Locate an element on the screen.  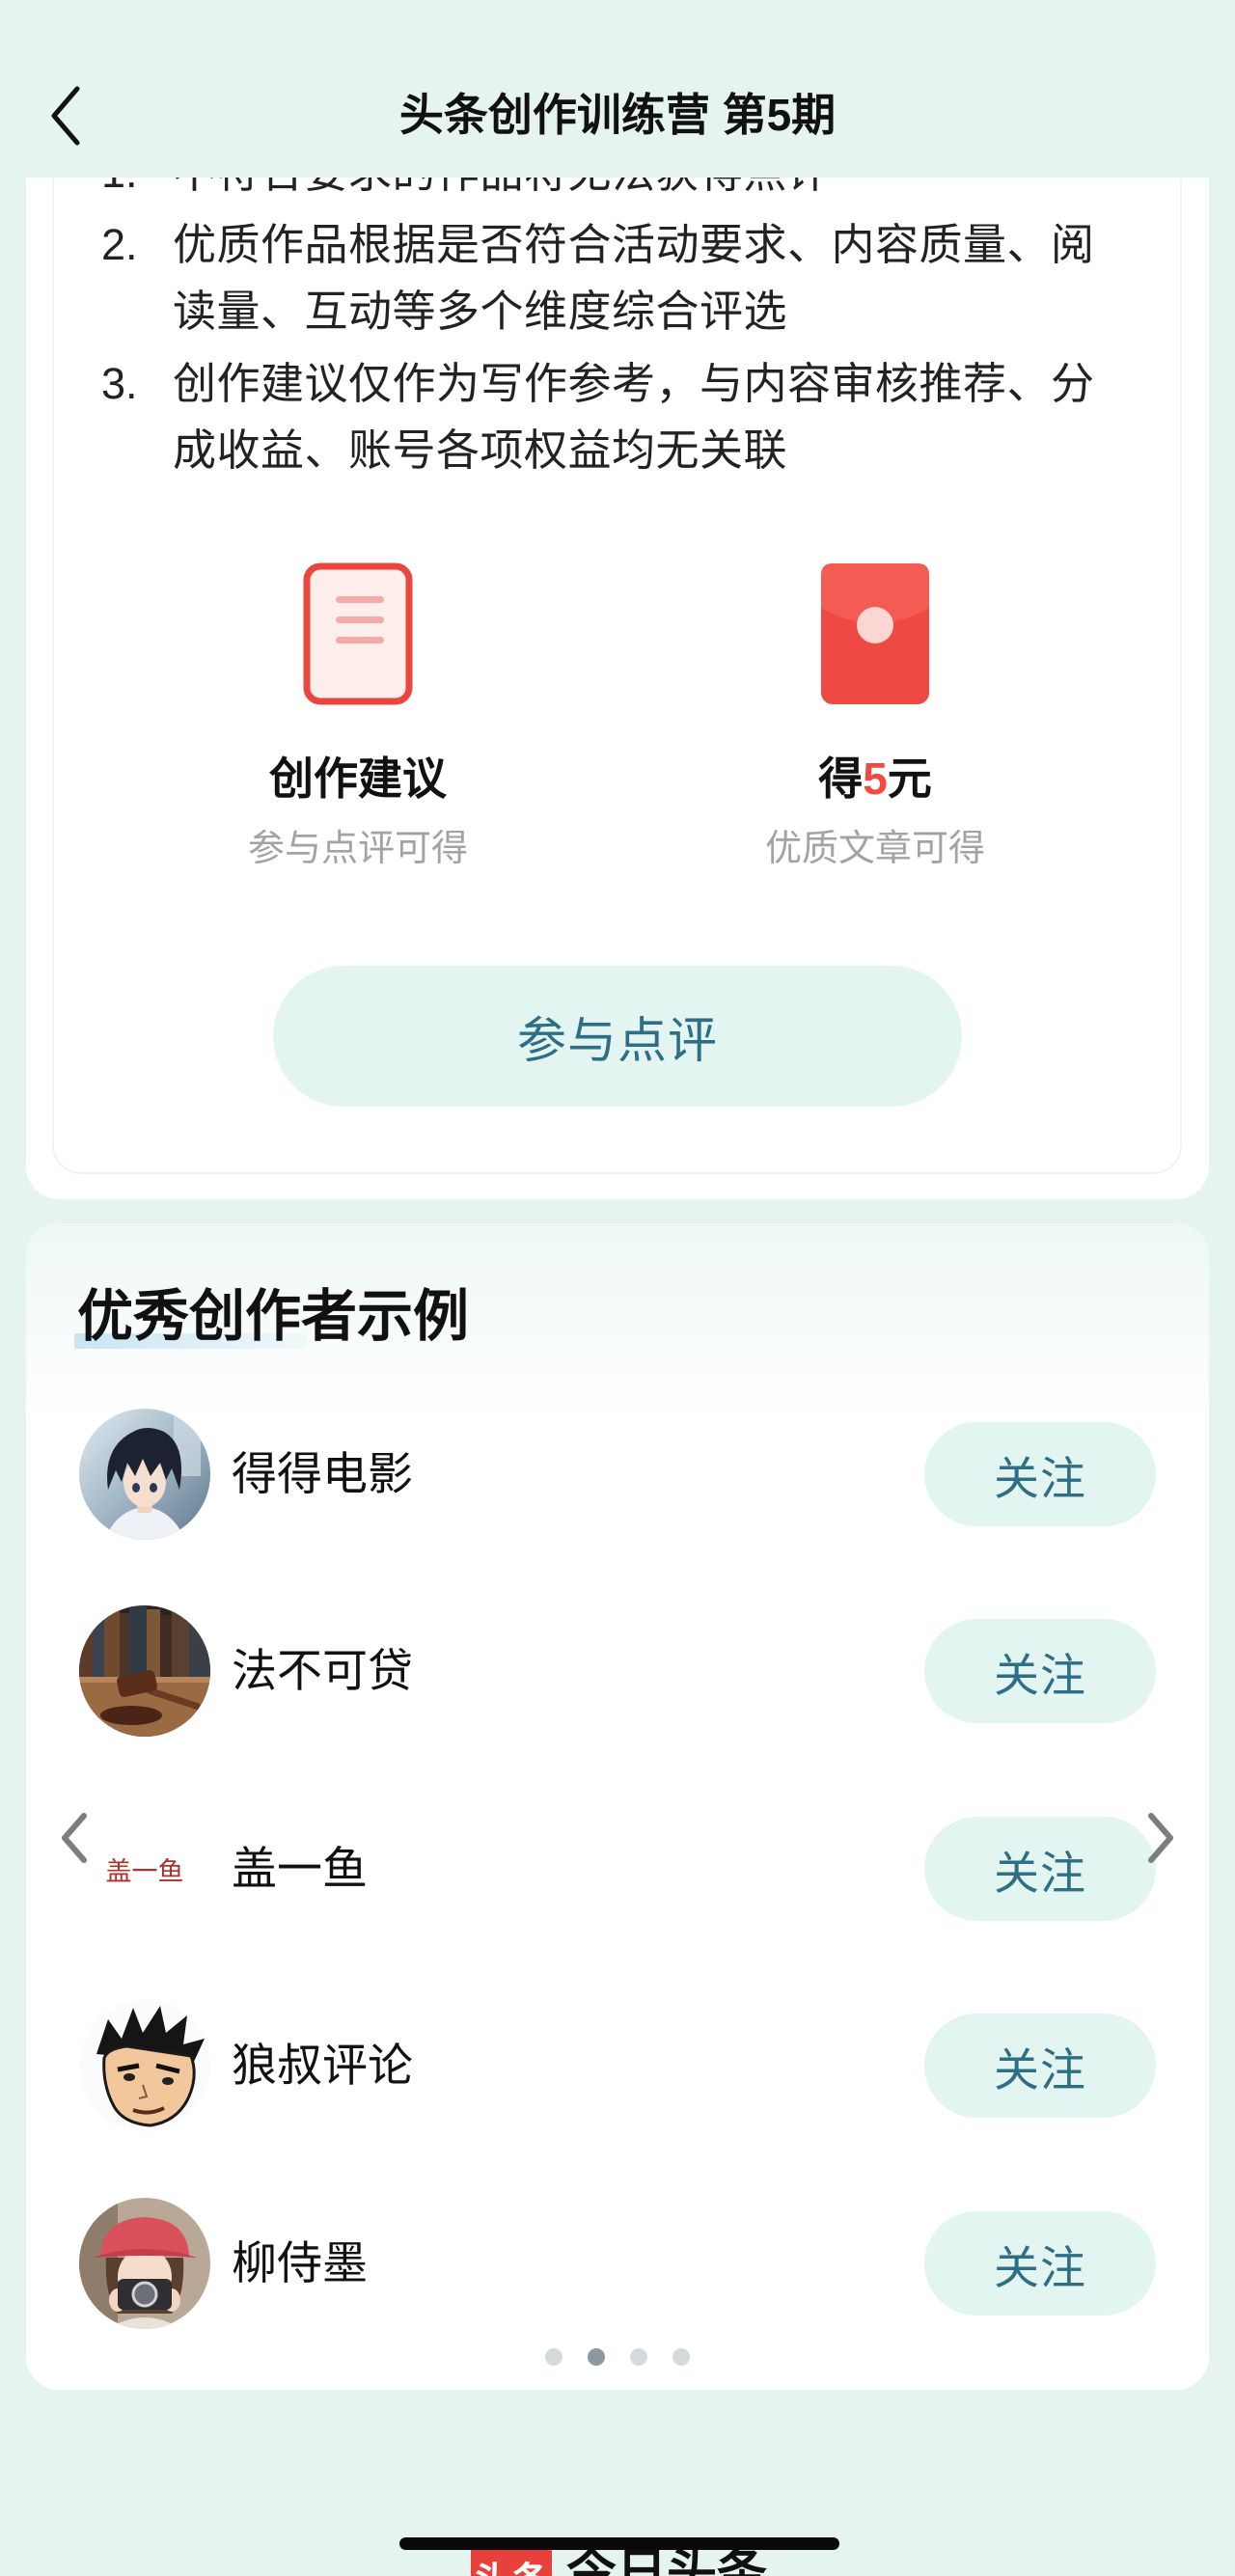
creator-row: 狼叔评论 关注 is located at coordinates (617, 2065).